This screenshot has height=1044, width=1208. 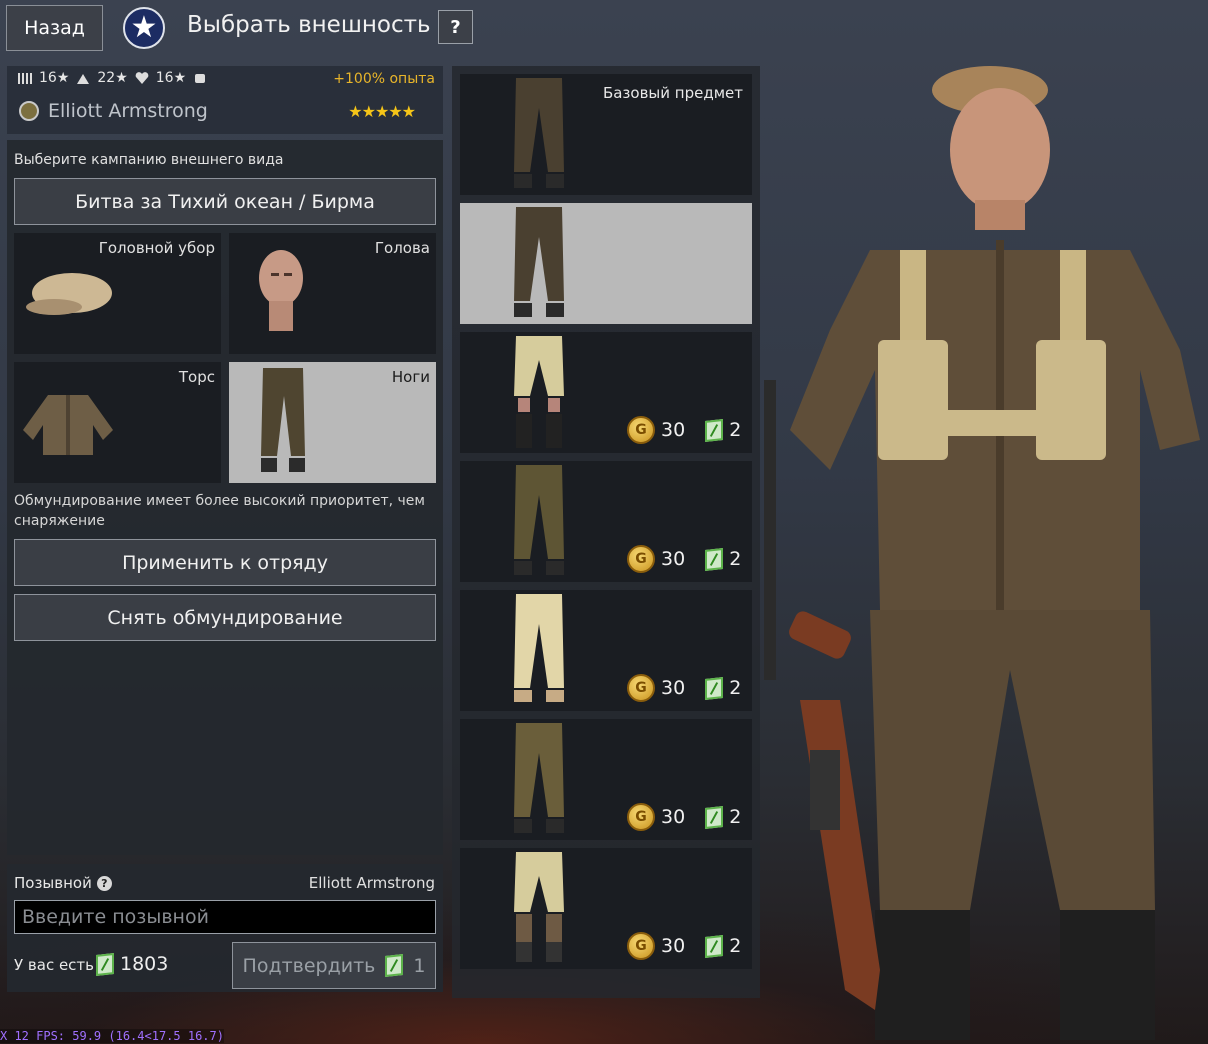 I want to click on slot-torso: Торс, so click(x=117, y=422).